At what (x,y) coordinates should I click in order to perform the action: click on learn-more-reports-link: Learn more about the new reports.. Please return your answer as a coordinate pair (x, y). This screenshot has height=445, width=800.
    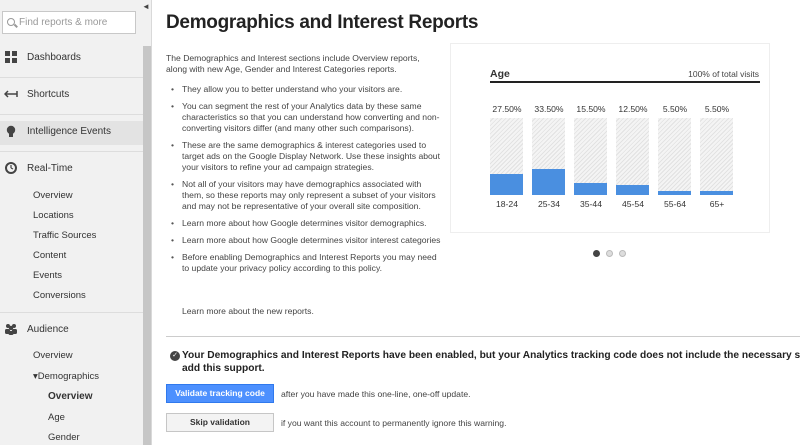
    Looking at the image, I should click on (248, 311).